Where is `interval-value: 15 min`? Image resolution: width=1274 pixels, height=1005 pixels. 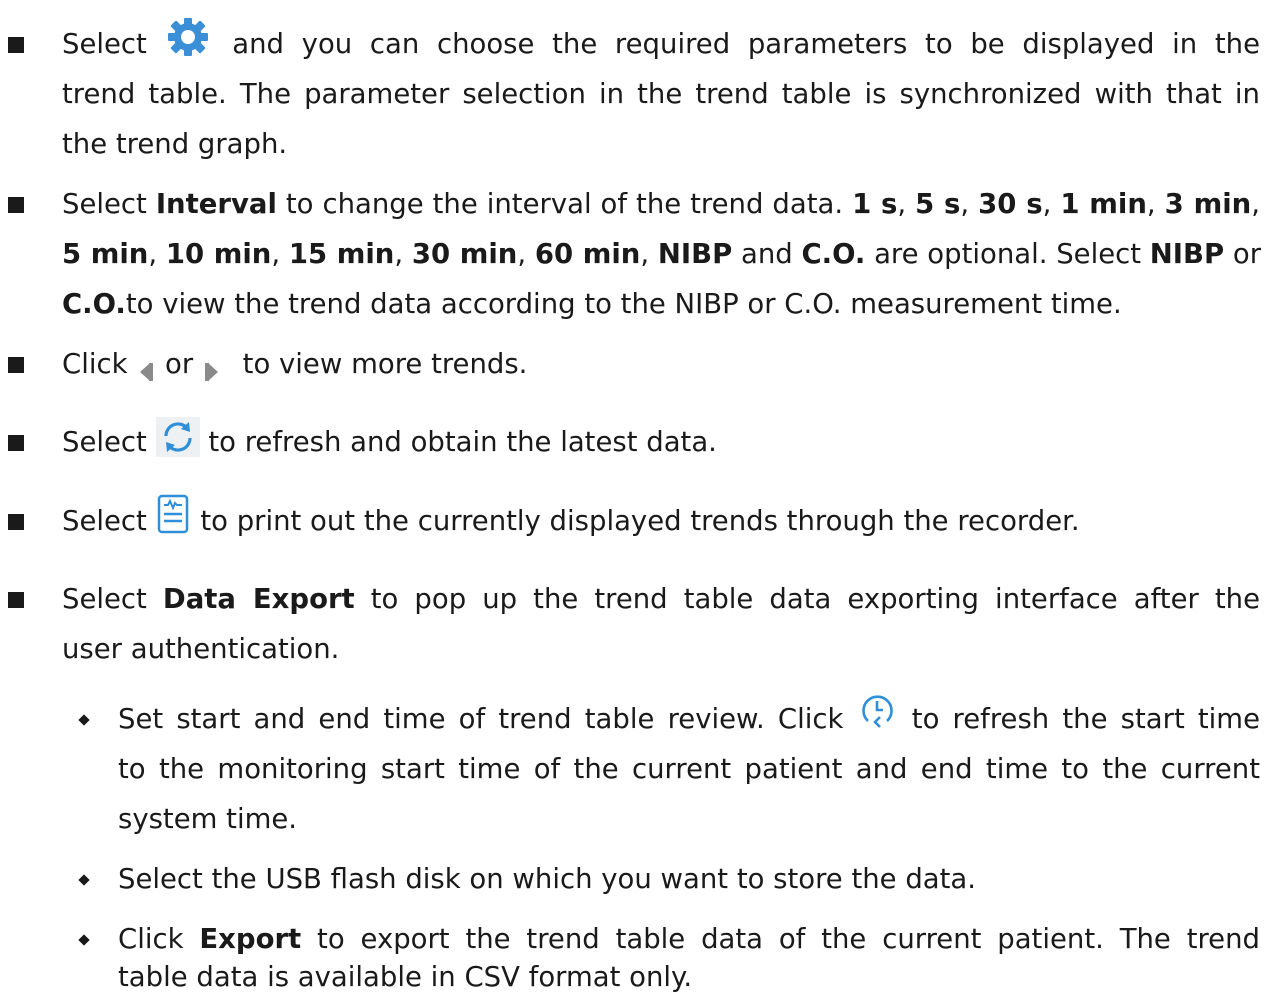
interval-value: 15 min is located at coordinates (341, 254).